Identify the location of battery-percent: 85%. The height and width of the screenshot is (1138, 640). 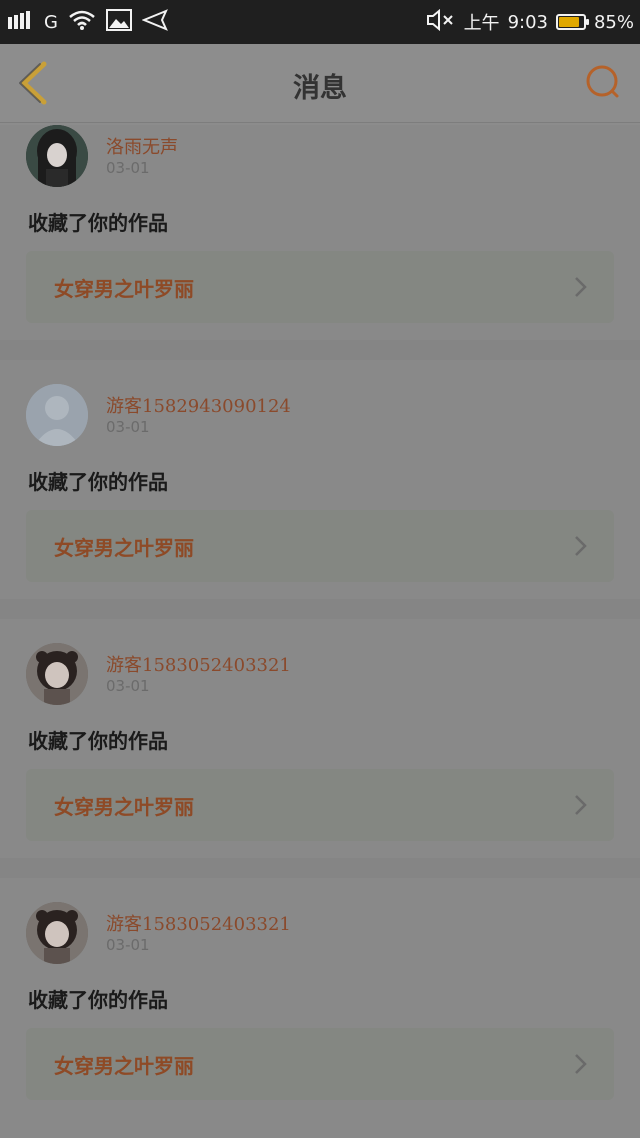
(613, 22).